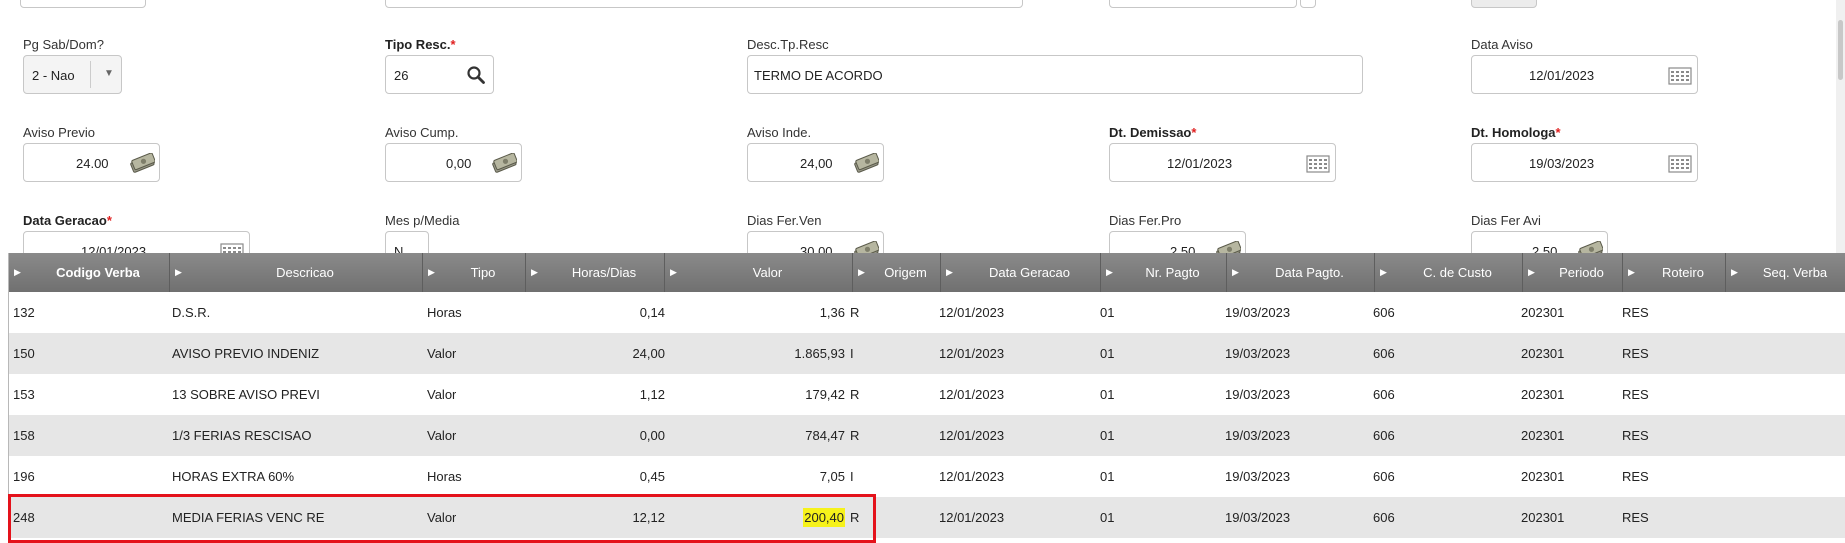 This screenshot has height=543, width=1845. Describe the element at coordinates (788, 44) in the screenshot. I see `desc-tp-resc-label: Desc.Tp.Resc` at that location.